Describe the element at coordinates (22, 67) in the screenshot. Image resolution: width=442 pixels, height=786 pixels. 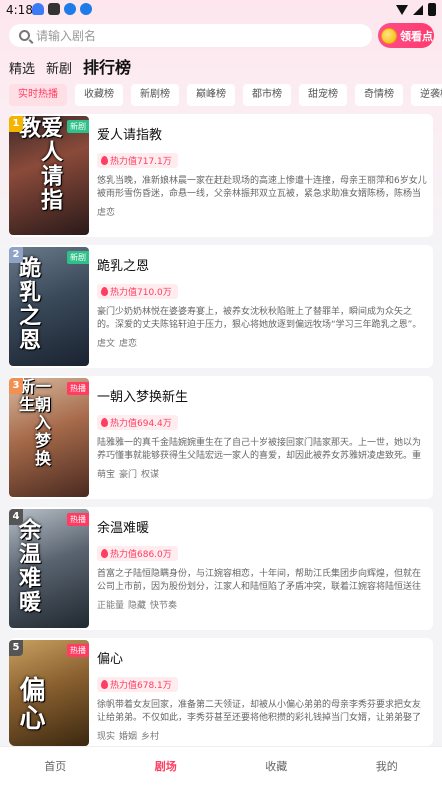
I see `tab-featured: 精选` at that location.